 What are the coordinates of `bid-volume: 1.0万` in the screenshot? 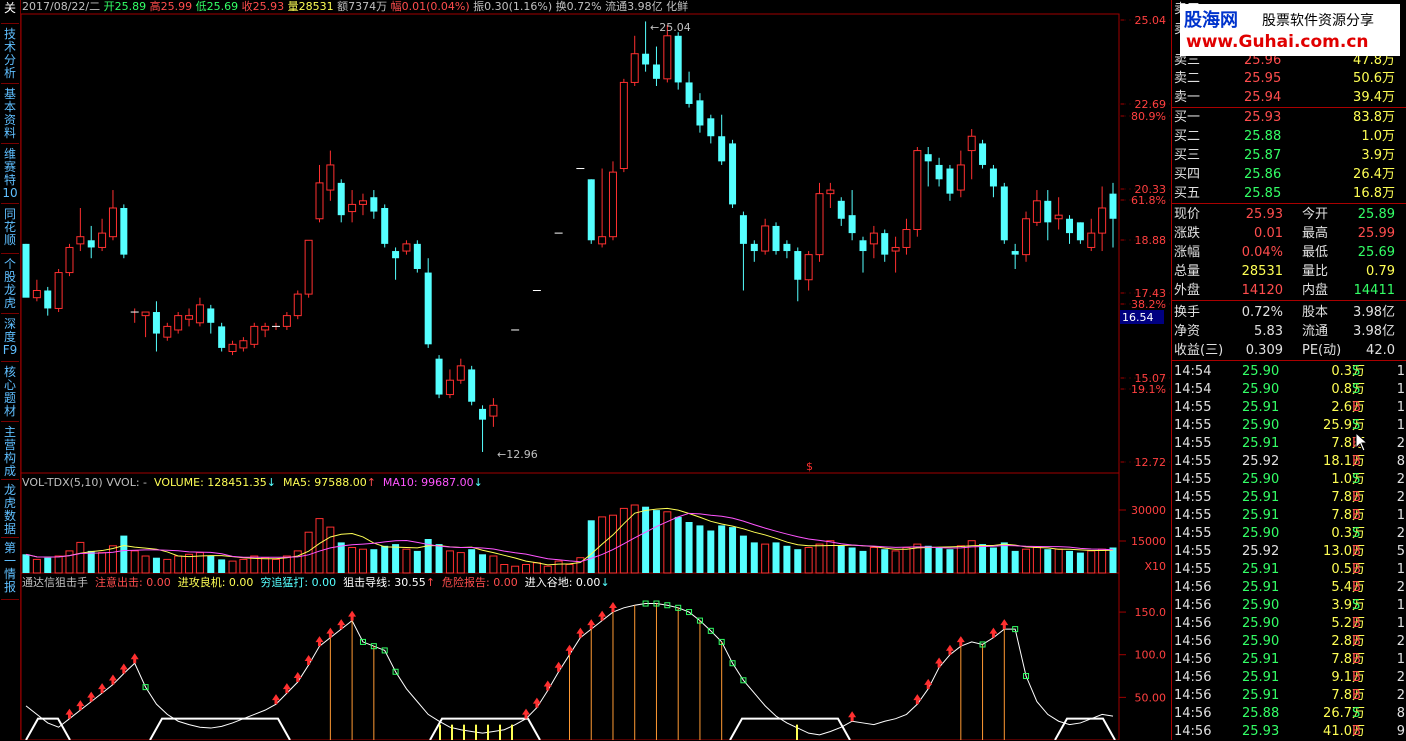 It's located at (1378, 136).